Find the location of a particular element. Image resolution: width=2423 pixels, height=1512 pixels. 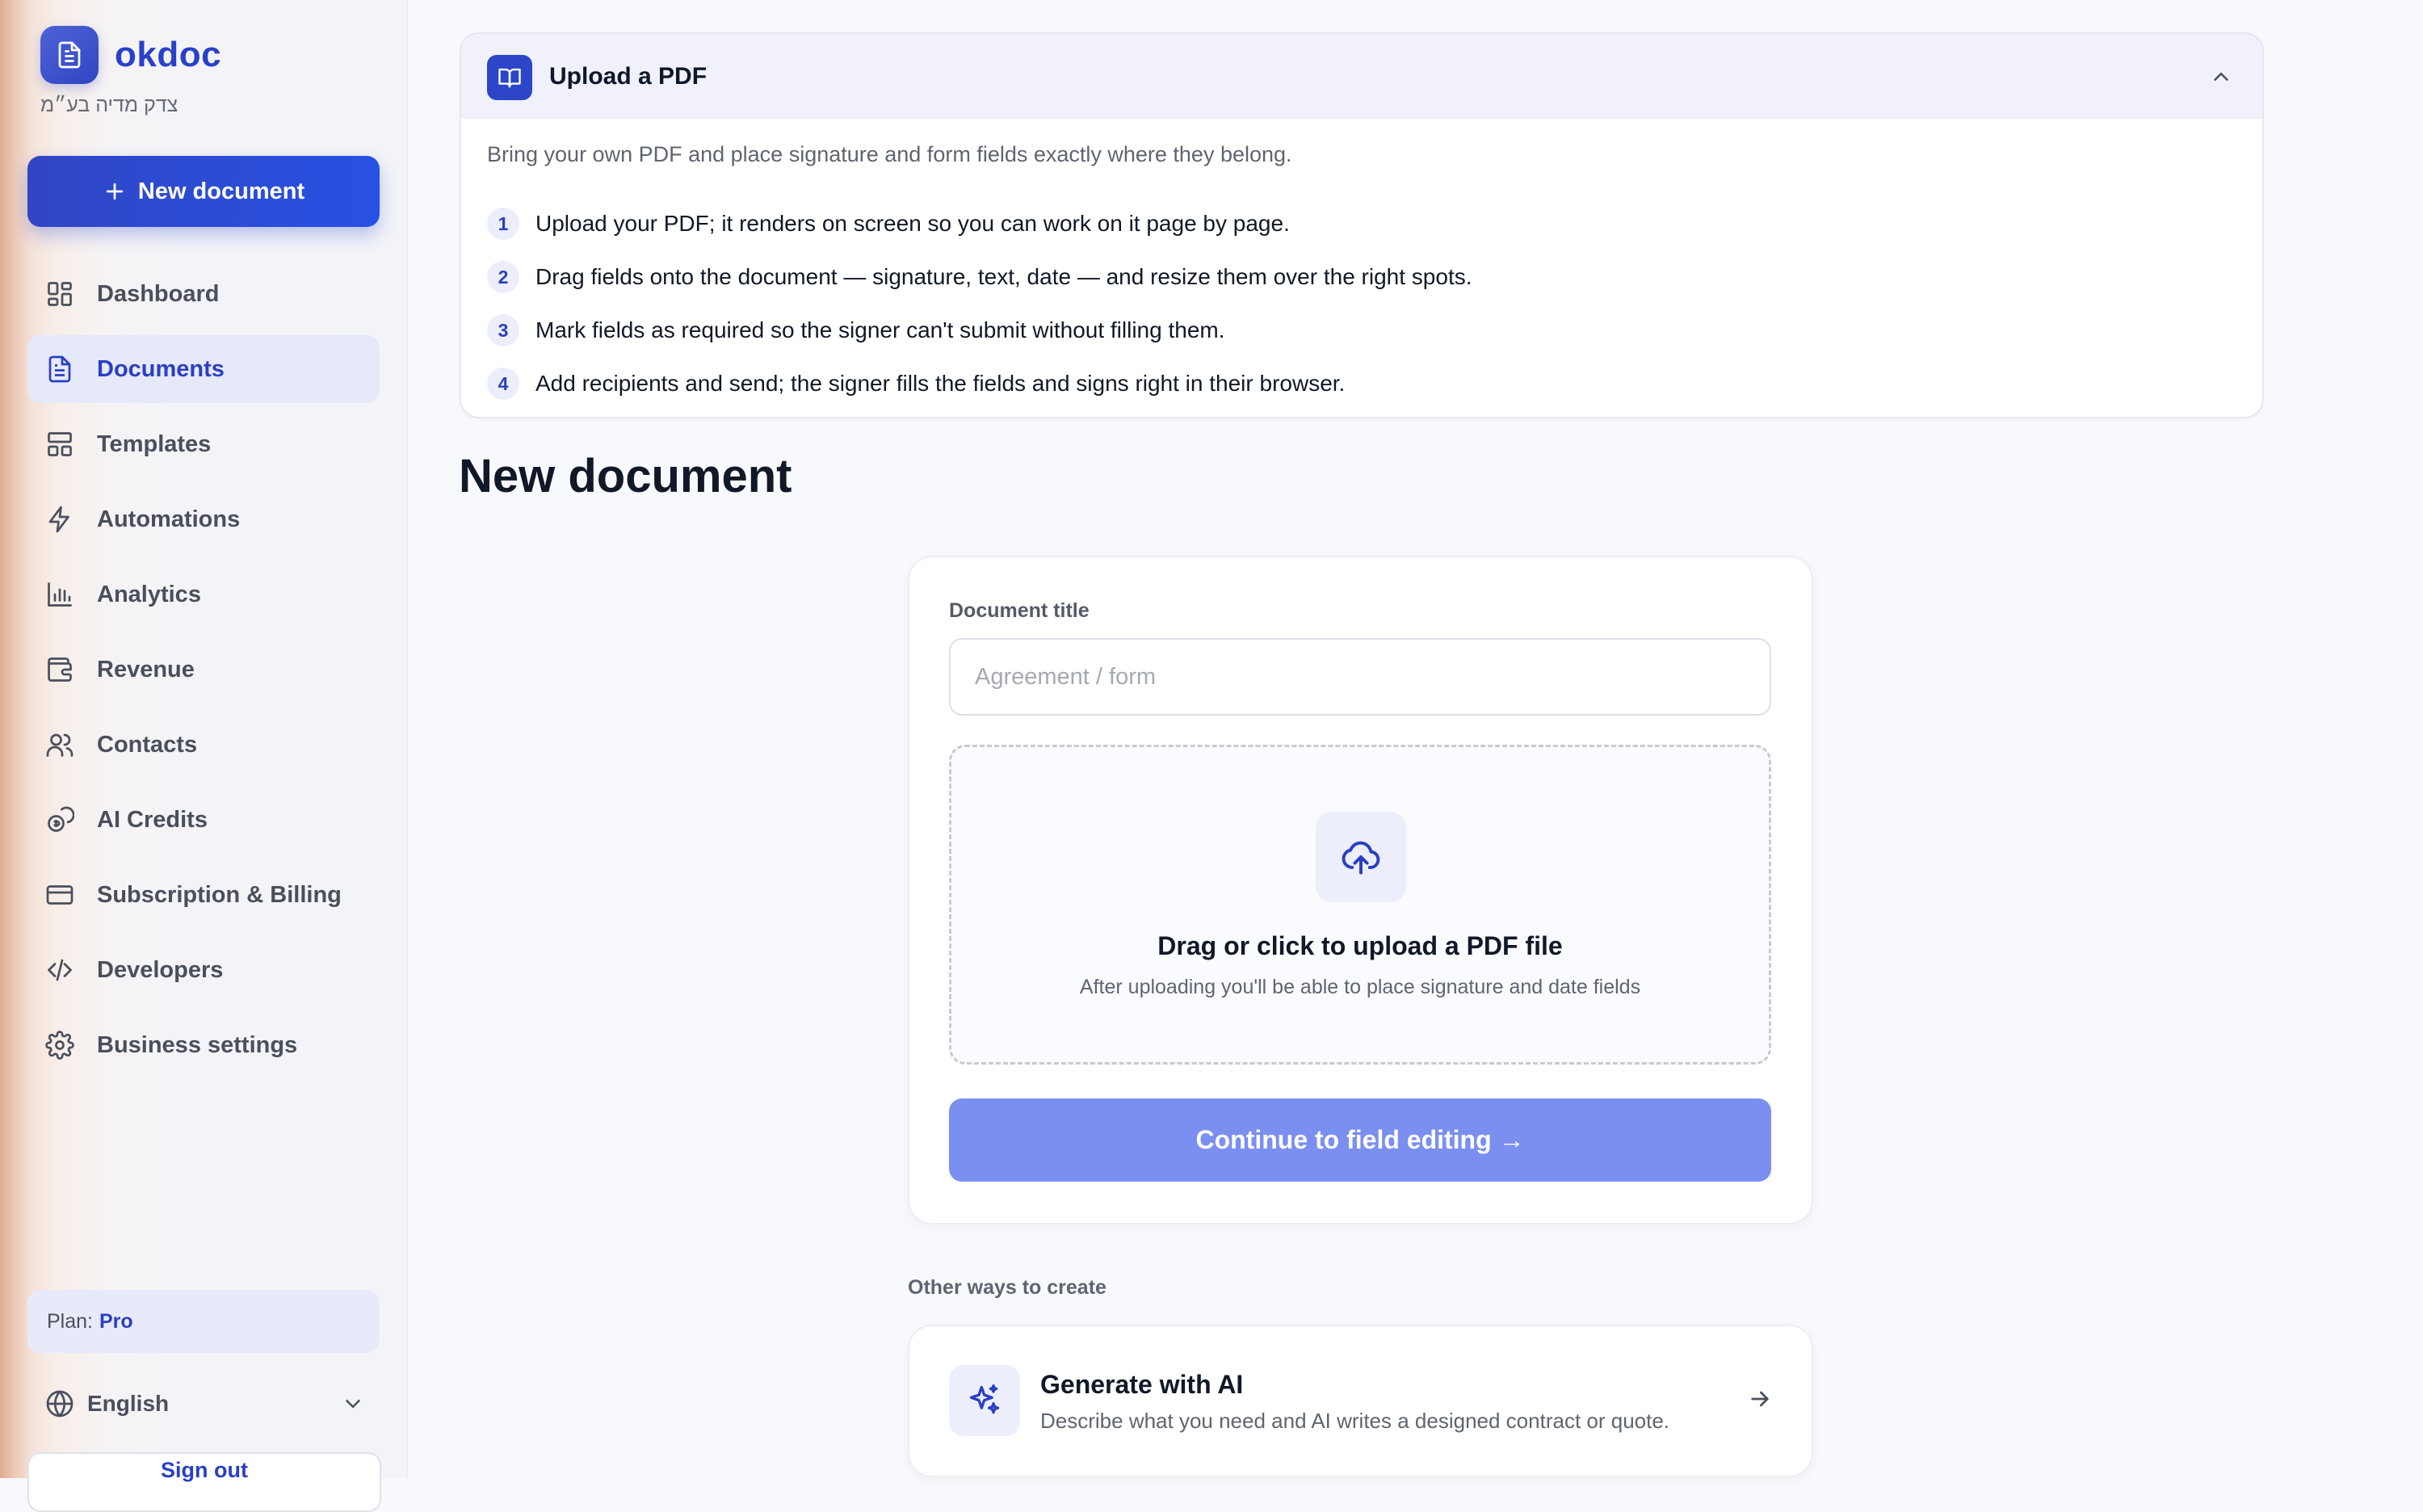

plus-icon is located at coordinates (114, 191).